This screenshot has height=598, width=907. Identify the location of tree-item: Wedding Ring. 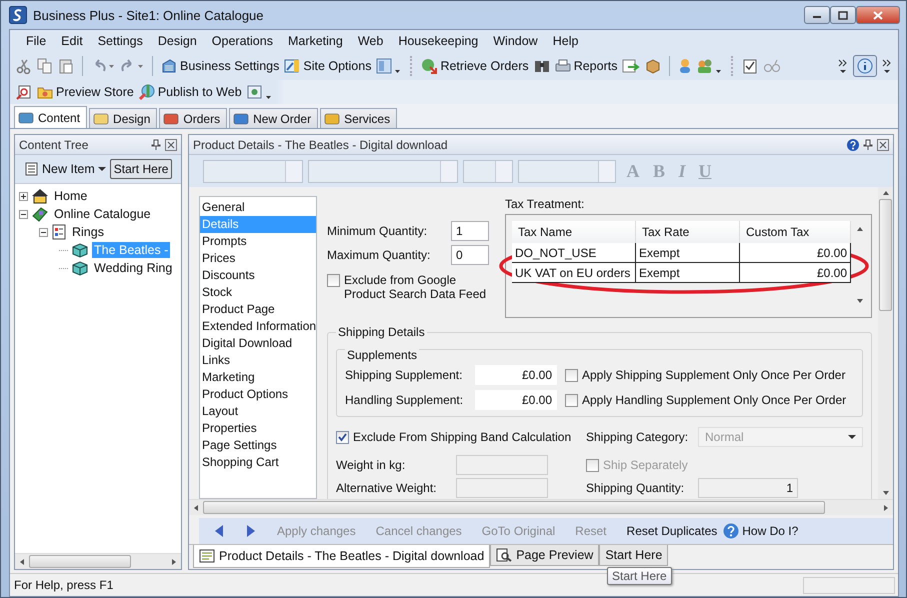
(133, 268).